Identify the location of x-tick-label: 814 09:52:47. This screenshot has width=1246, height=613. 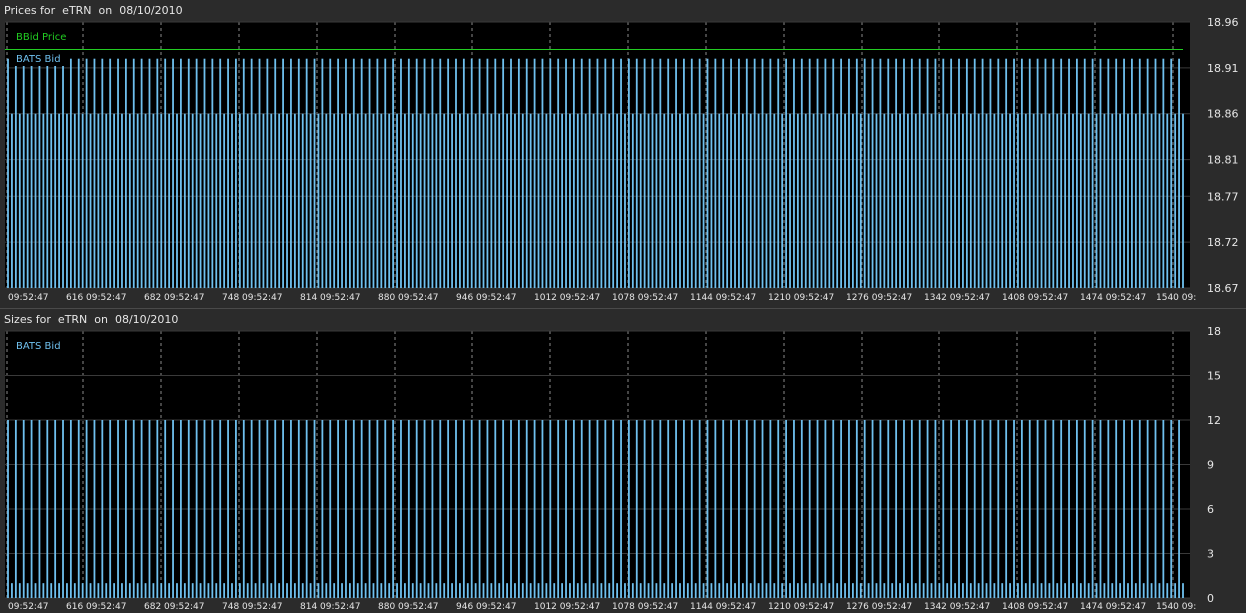
(330, 607).